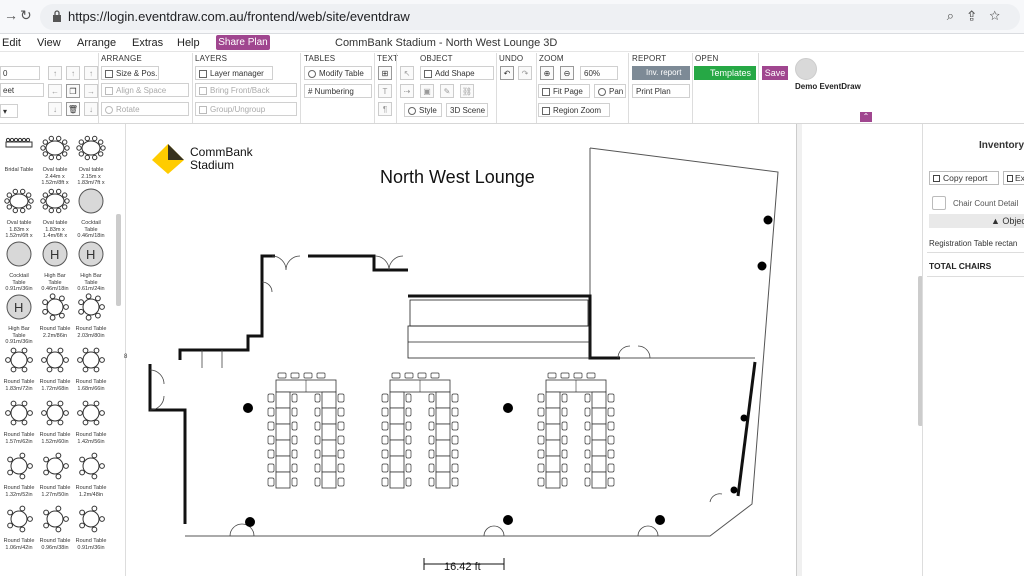 This screenshot has height=576, width=1024. Describe the element at coordinates (775, 73) in the screenshot. I see `save-button: Save` at that location.